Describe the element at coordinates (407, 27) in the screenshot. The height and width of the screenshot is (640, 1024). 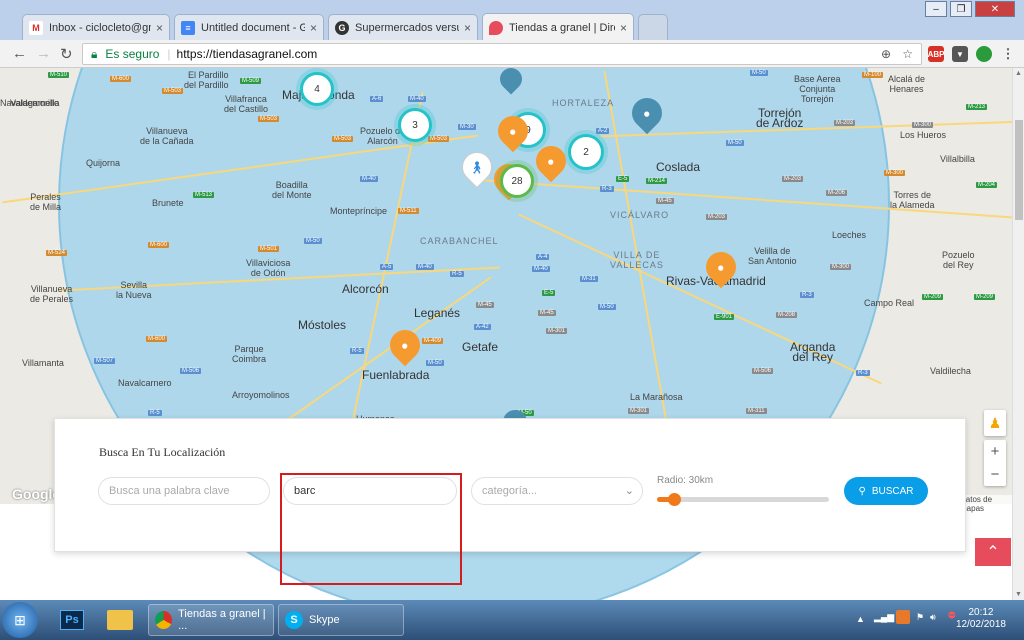
I see `tab-label: Supermercados versus tie` at that location.